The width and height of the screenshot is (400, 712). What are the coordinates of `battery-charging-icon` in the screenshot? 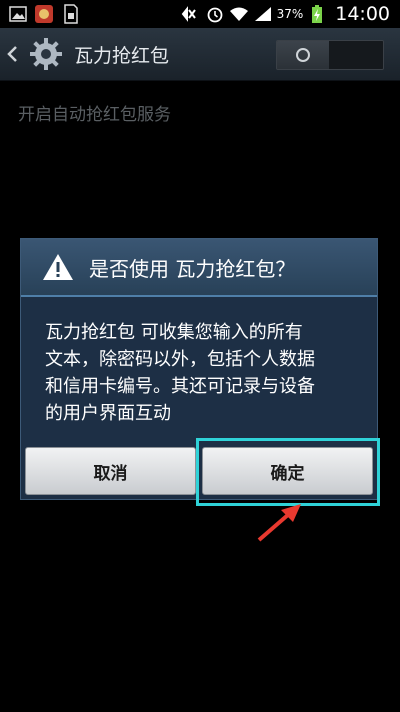 It's located at (317, 14).